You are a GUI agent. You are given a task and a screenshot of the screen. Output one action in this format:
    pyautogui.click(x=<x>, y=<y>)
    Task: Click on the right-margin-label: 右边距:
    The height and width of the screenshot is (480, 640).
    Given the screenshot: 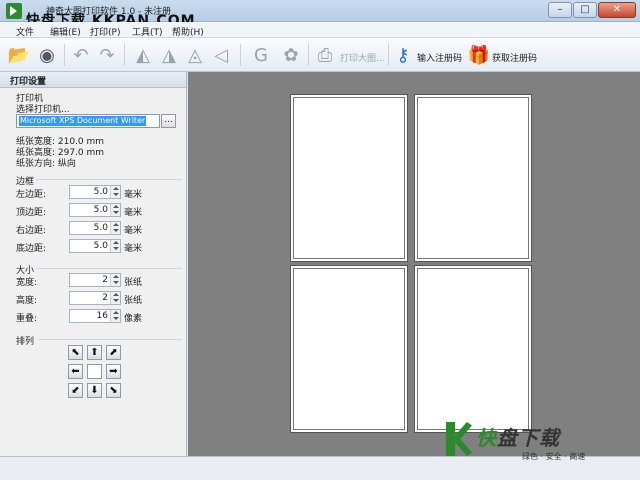 What is the action you would take?
    pyautogui.click(x=31, y=231)
    